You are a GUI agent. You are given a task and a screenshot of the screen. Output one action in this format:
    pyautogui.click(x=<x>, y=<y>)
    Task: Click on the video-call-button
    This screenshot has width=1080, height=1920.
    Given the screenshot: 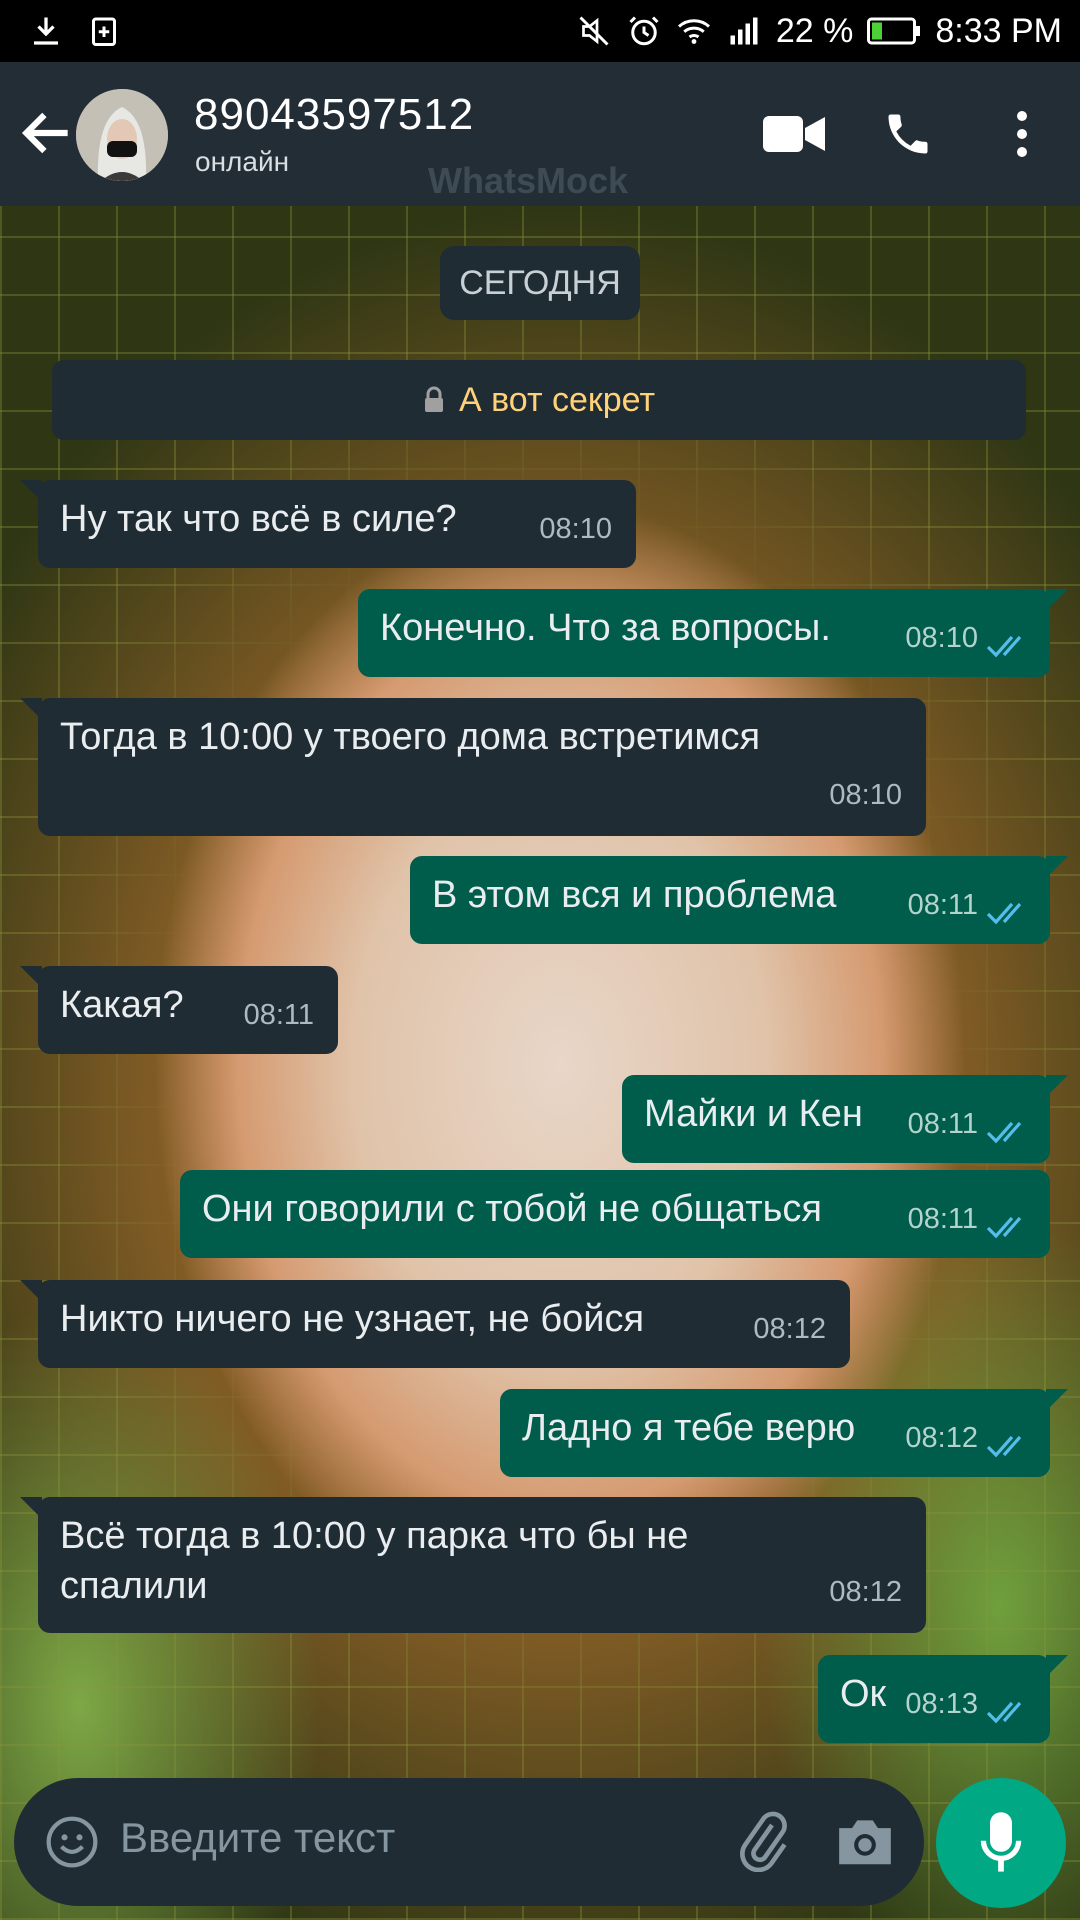 What is the action you would take?
    pyautogui.click(x=794, y=134)
    